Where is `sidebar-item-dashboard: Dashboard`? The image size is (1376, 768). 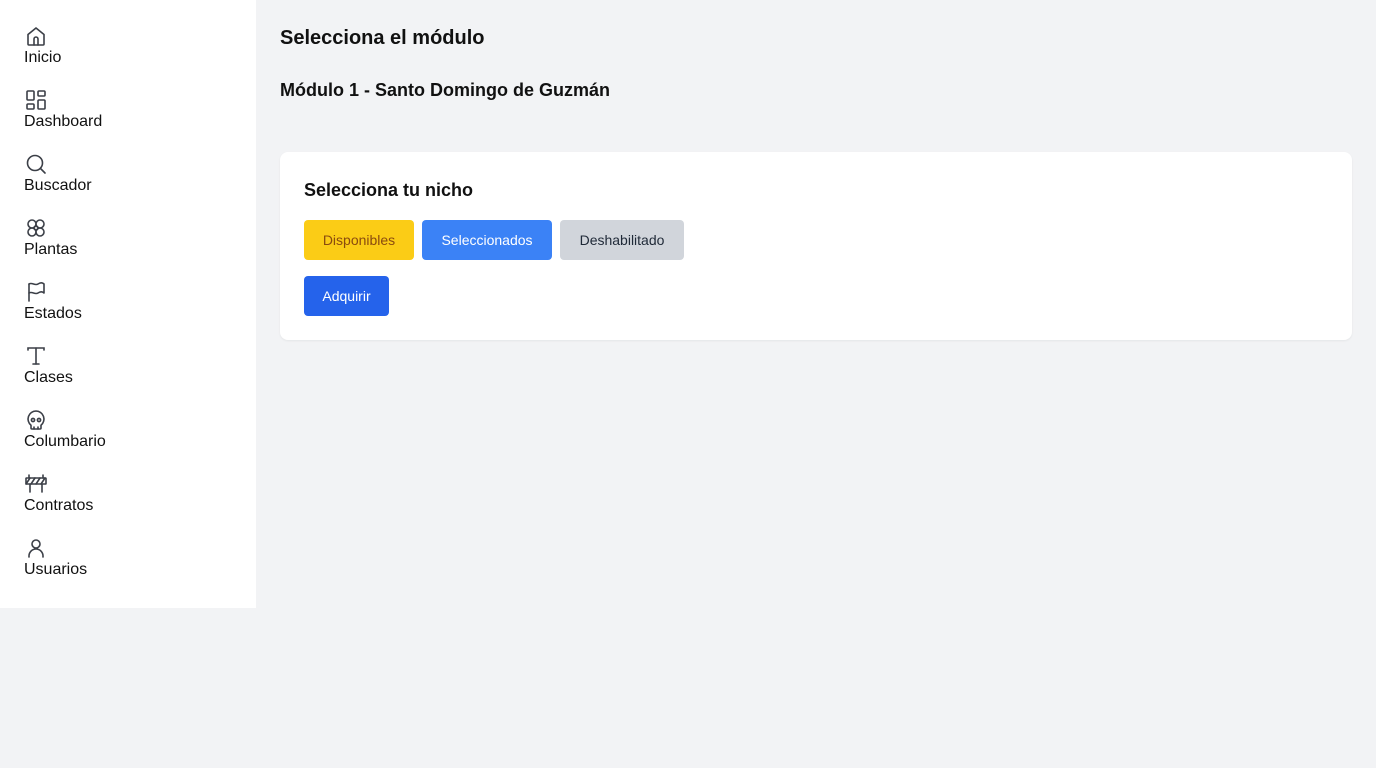 sidebar-item-dashboard: Dashboard is located at coordinates (128, 120).